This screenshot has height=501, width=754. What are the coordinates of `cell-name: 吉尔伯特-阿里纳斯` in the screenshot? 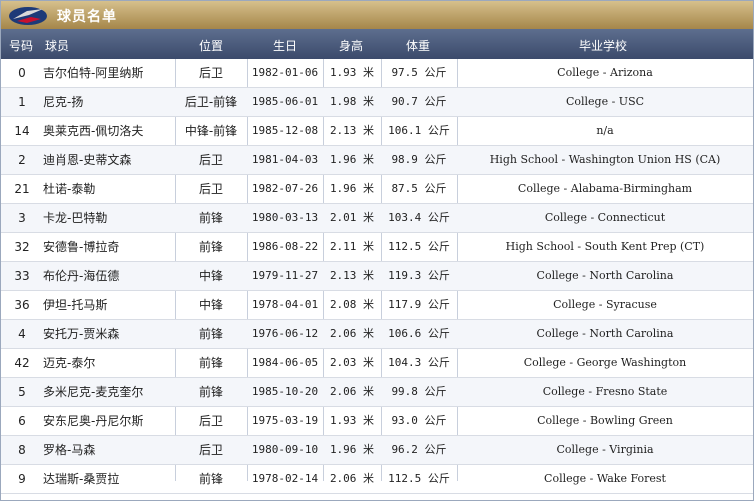 It's located at (93, 73).